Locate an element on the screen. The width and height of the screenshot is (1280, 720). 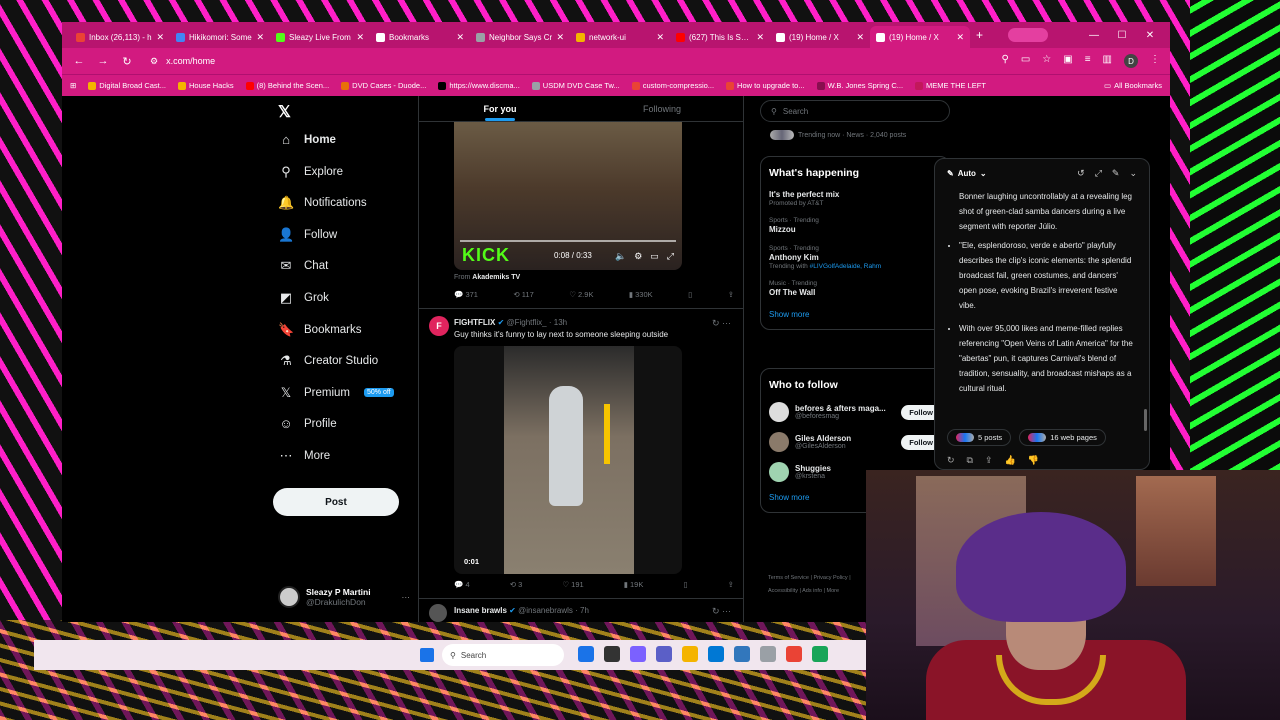
post-author: Insane brawls is located at coordinates (480, 610).